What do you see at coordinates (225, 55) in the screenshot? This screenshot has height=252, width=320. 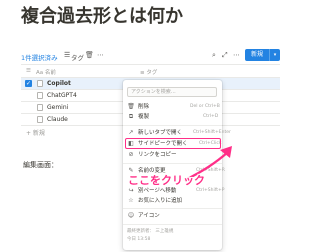 I see `expand-icon: ⤢` at bounding box center [225, 55].